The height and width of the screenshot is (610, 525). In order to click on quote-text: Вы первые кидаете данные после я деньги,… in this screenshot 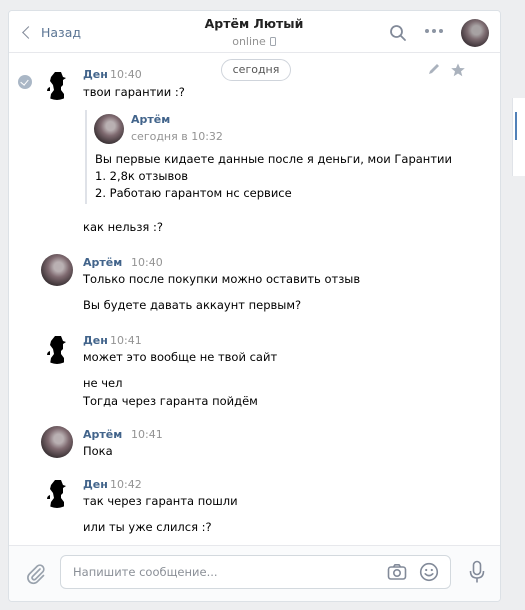, I will do `click(273, 159)`.